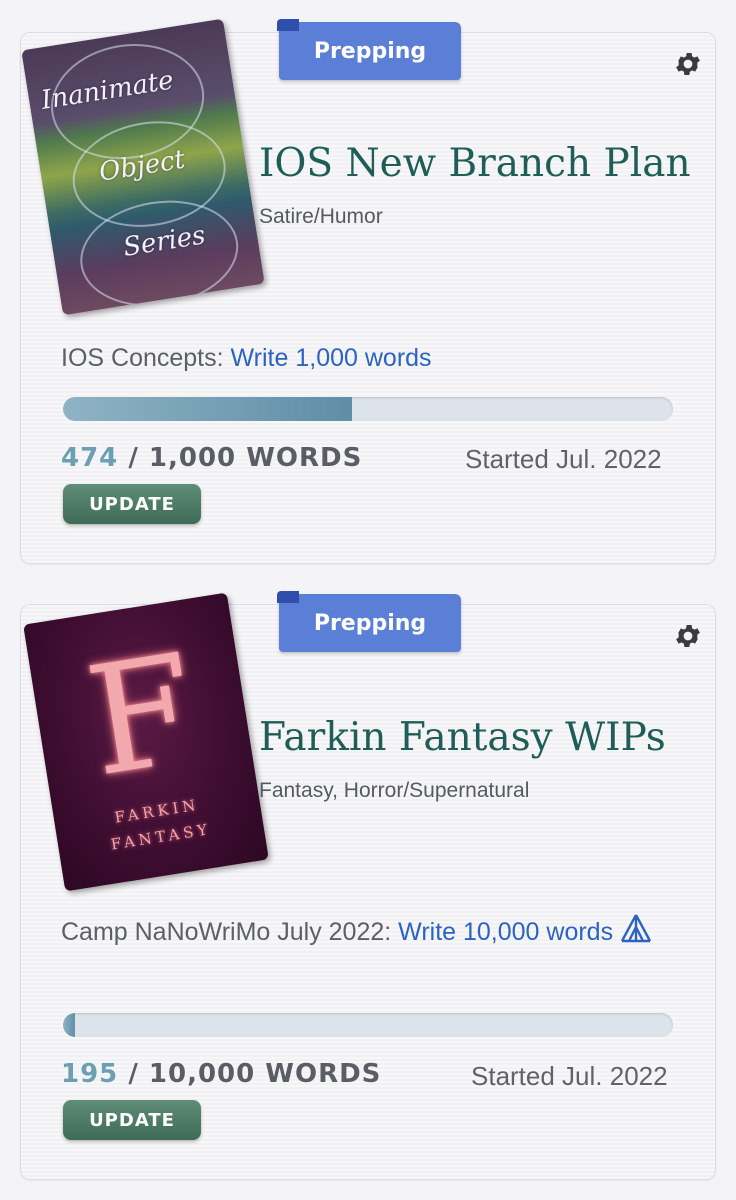  I want to click on project-title: Farkin Fantasy WIPs, so click(462, 737).